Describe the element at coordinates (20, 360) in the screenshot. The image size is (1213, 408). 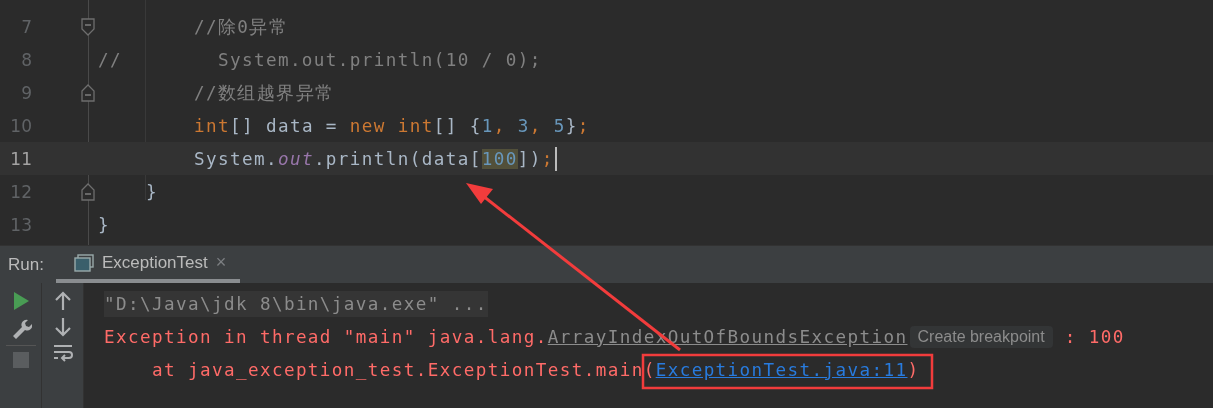
I see `stop-icon` at that location.